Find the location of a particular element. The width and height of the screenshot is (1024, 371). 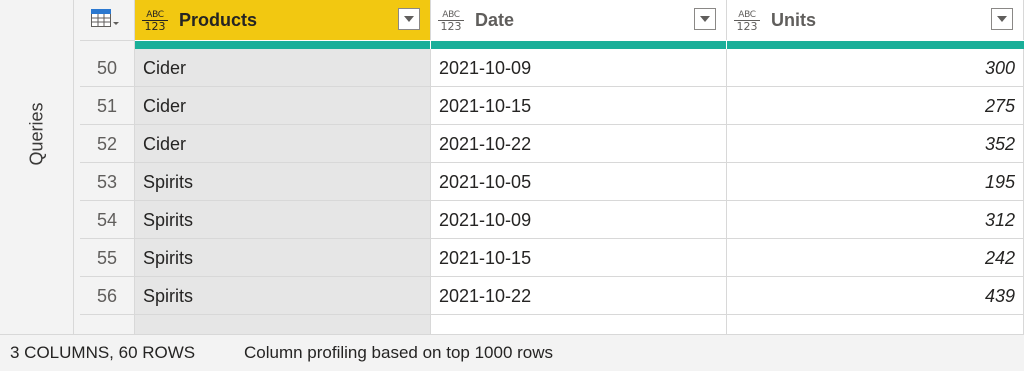

table-icon is located at coordinates (105, 18).